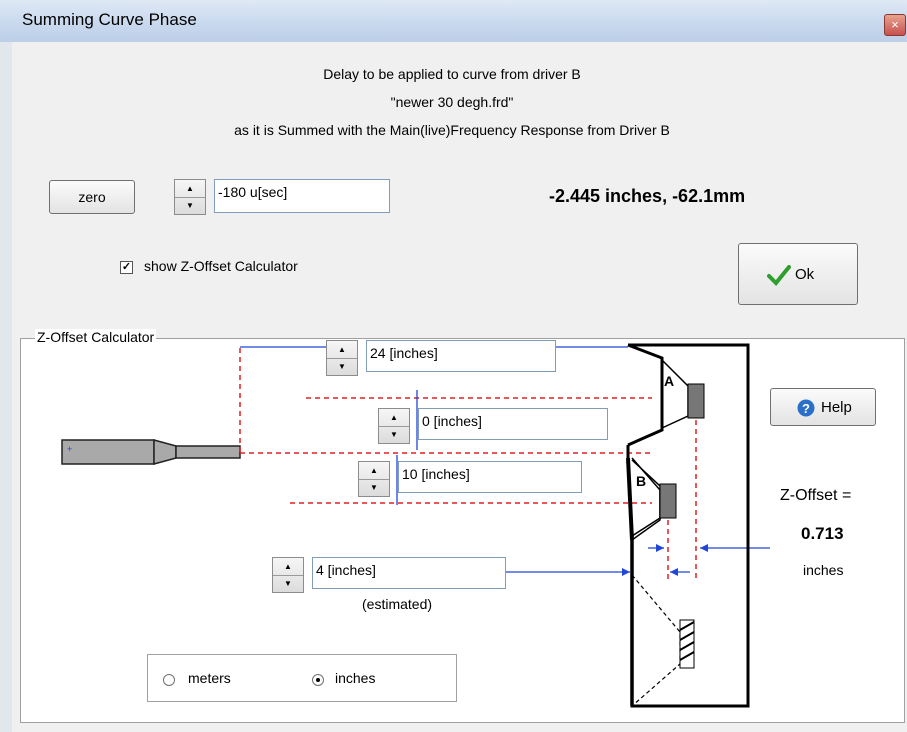  What do you see at coordinates (208, 452) in the screenshot?
I see `microphone-tip` at bounding box center [208, 452].